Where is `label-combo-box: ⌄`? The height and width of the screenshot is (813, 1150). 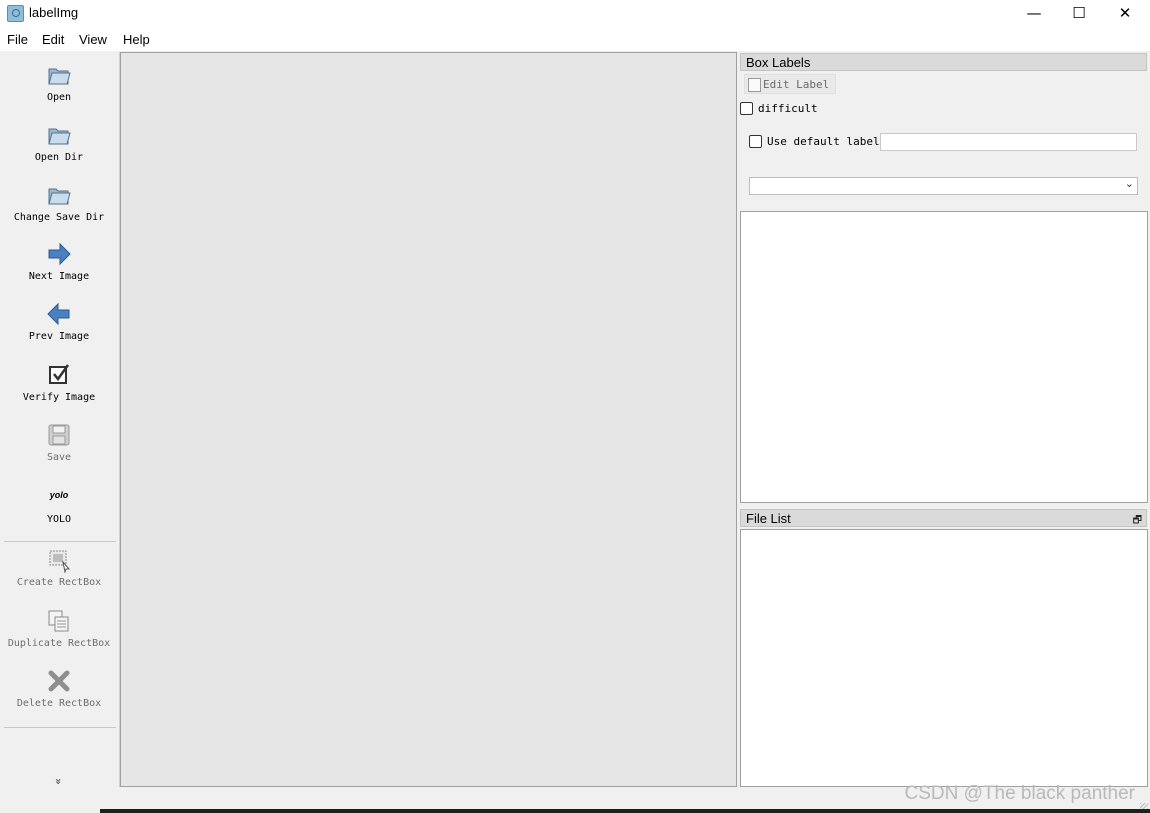
label-combo-box: ⌄ is located at coordinates (943, 186).